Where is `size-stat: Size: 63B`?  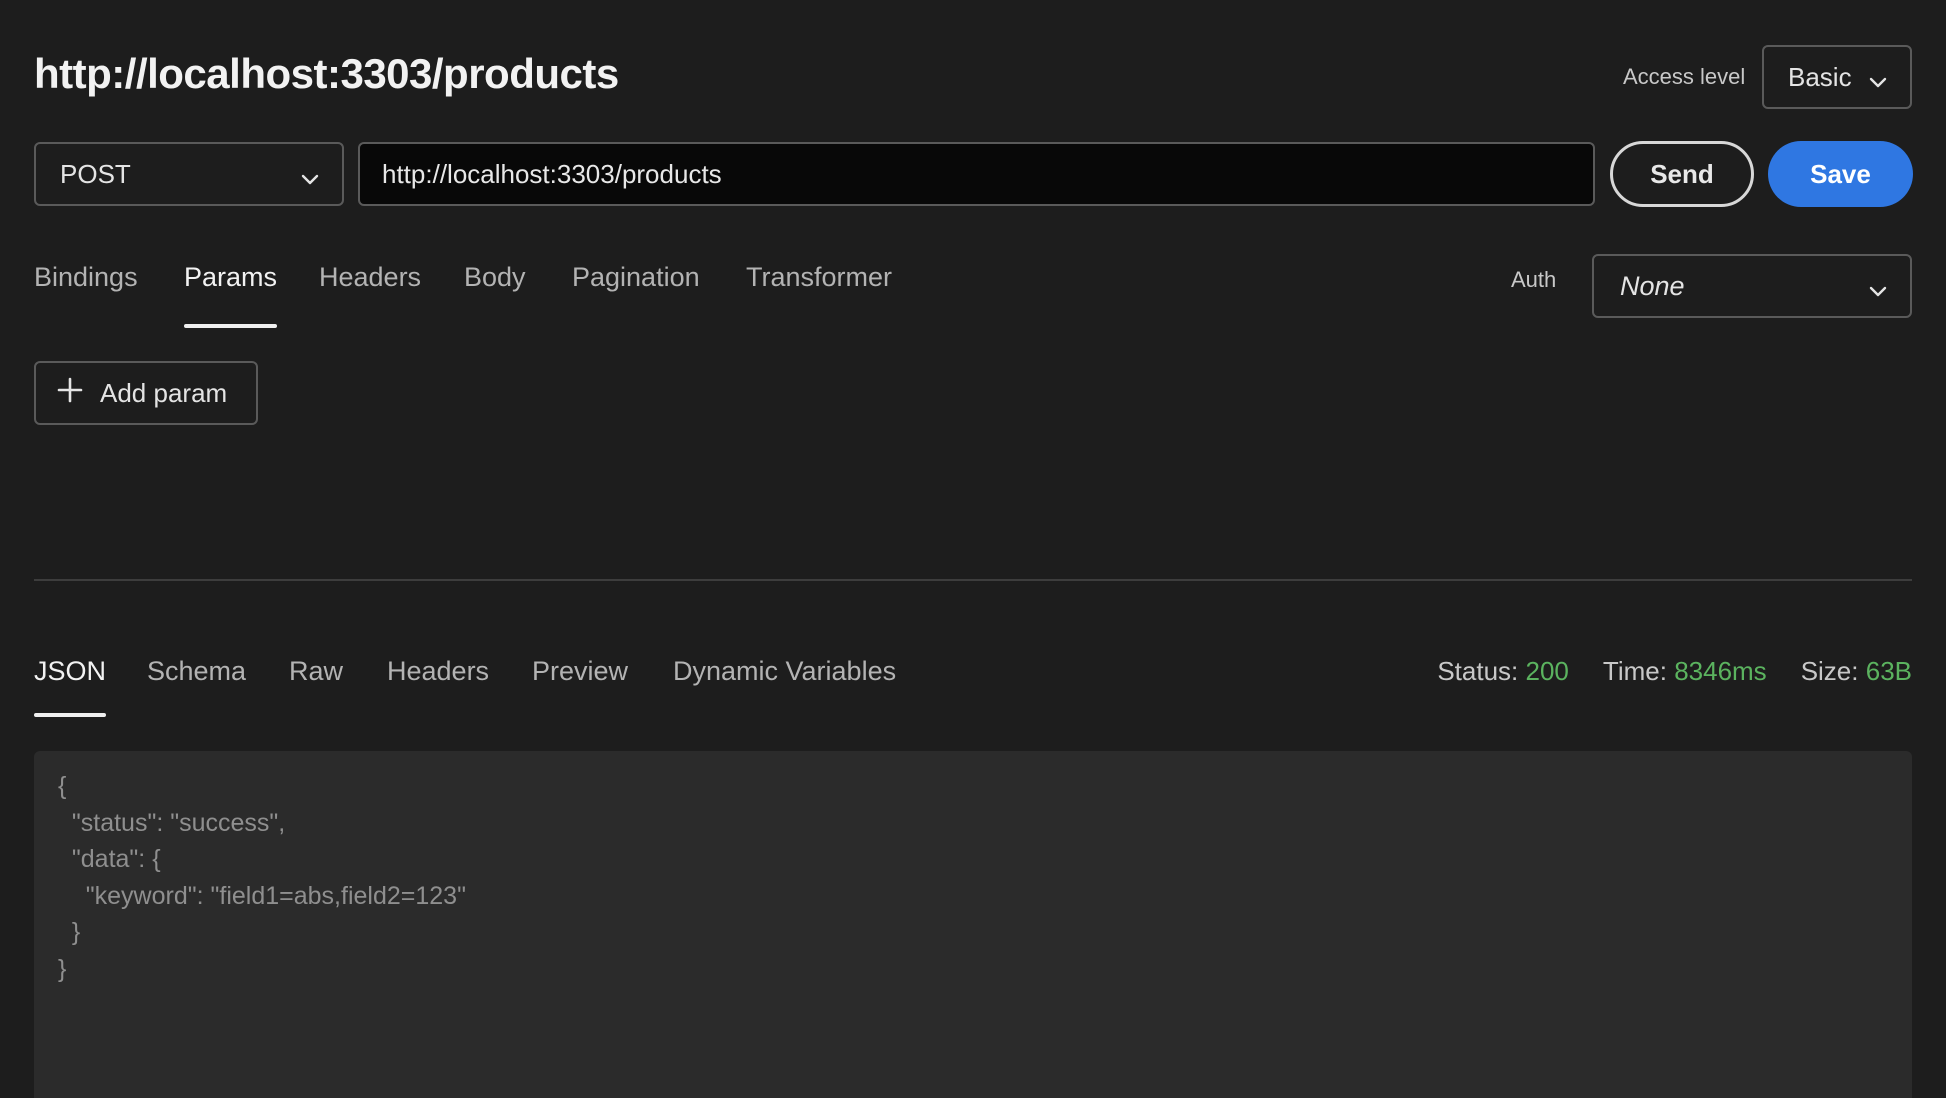 size-stat: Size: 63B is located at coordinates (1856, 671).